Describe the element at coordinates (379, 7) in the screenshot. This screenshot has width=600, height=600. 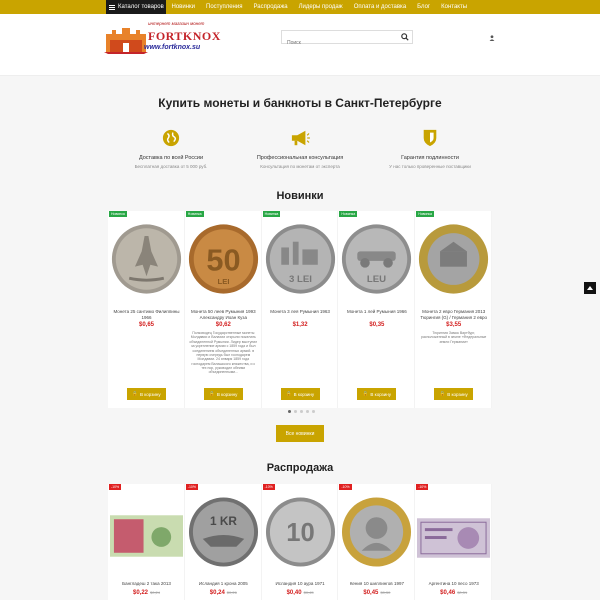
I see `nav-link-payment-delivery: Оплата и доставка` at that location.